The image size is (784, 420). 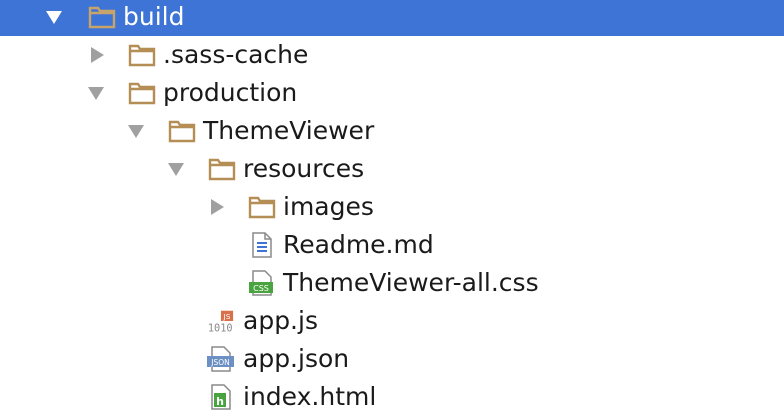 I want to click on html-file-icon: h, so click(x=221, y=397).